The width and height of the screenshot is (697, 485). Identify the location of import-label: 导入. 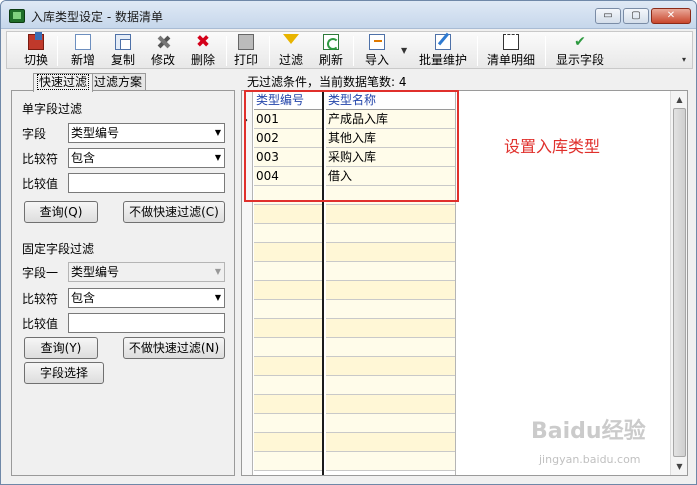
(376, 60).